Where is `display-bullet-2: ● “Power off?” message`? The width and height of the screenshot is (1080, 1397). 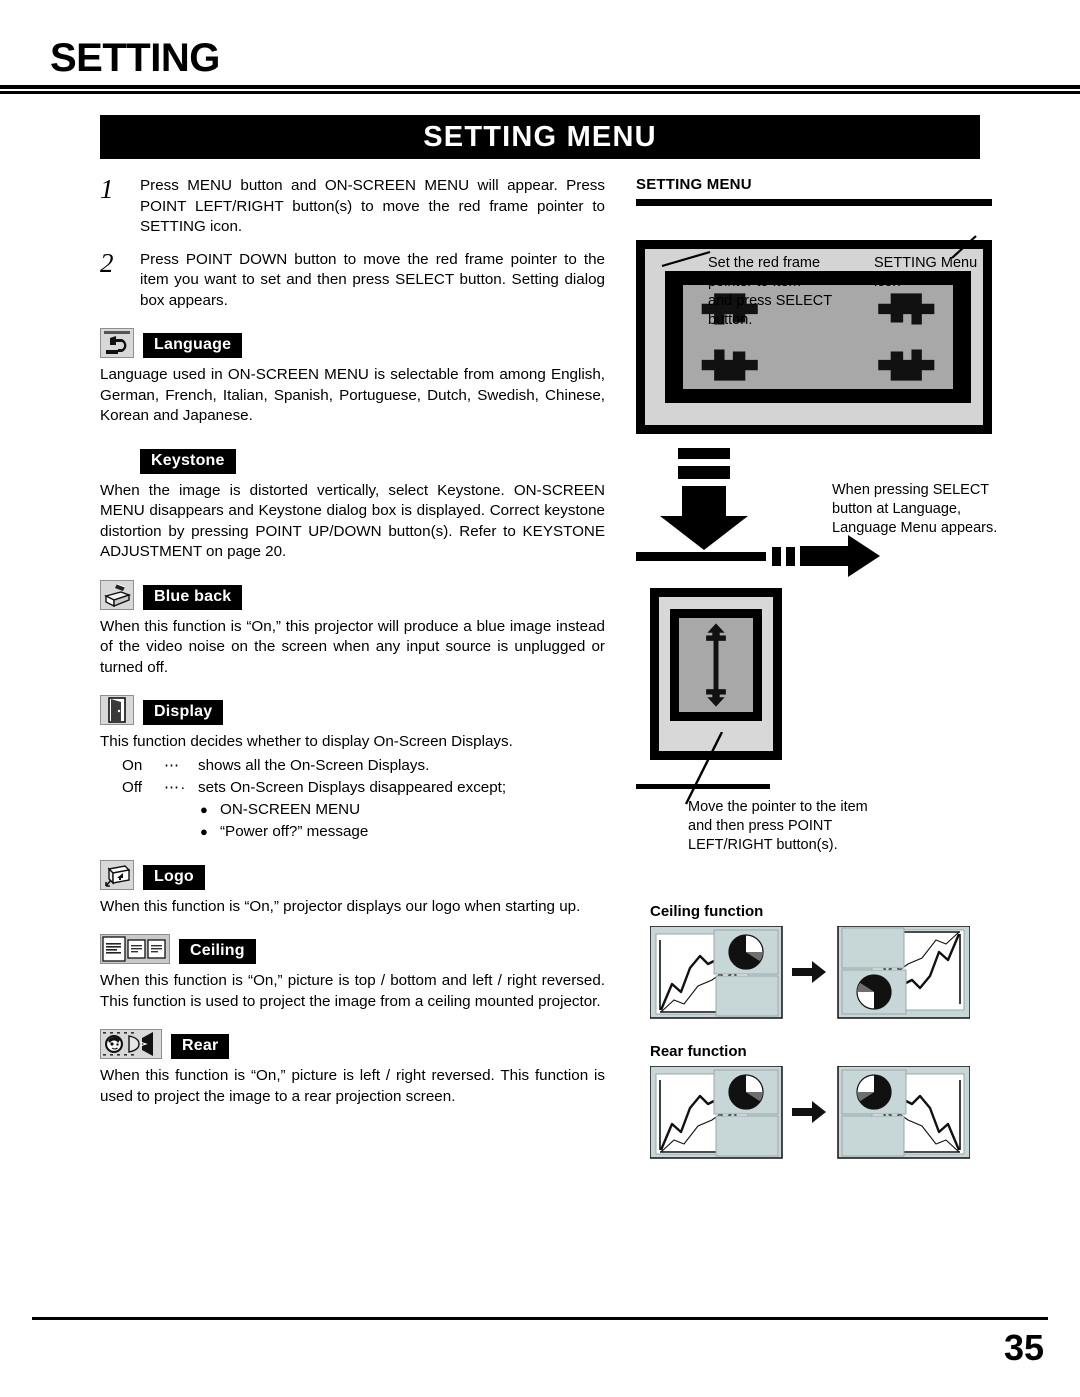 display-bullet-2: ● “Power off?” message is located at coordinates (352, 832).